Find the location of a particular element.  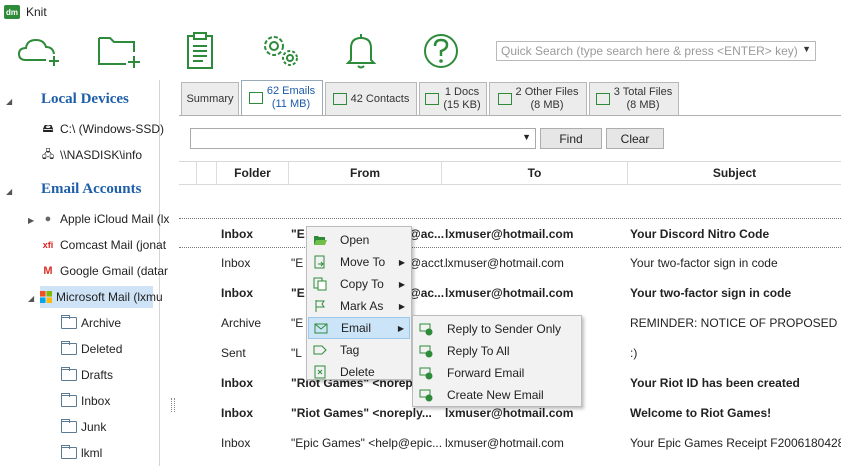

submenu-item-label: Reply To All is located at coordinates (478, 351).